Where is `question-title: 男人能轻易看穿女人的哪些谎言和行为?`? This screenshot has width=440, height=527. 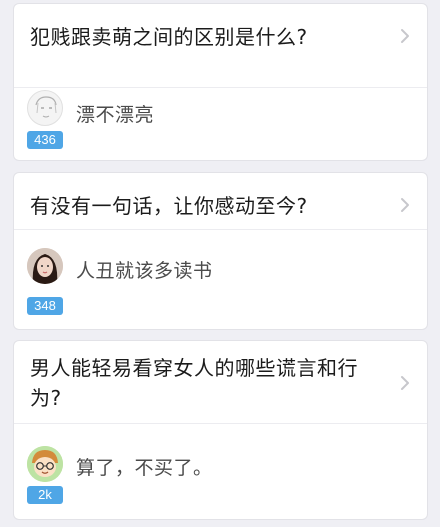 question-title: 男人能轻易看穿女人的哪些谎言和行为? is located at coordinates (208, 383).